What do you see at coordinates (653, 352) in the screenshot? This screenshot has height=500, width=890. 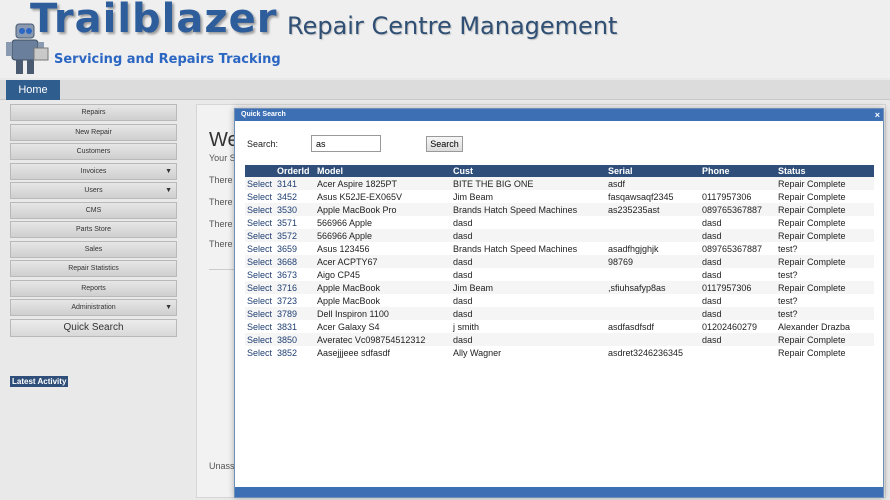 I see `row-serial: asdret3246236345` at bounding box center [653, 352].